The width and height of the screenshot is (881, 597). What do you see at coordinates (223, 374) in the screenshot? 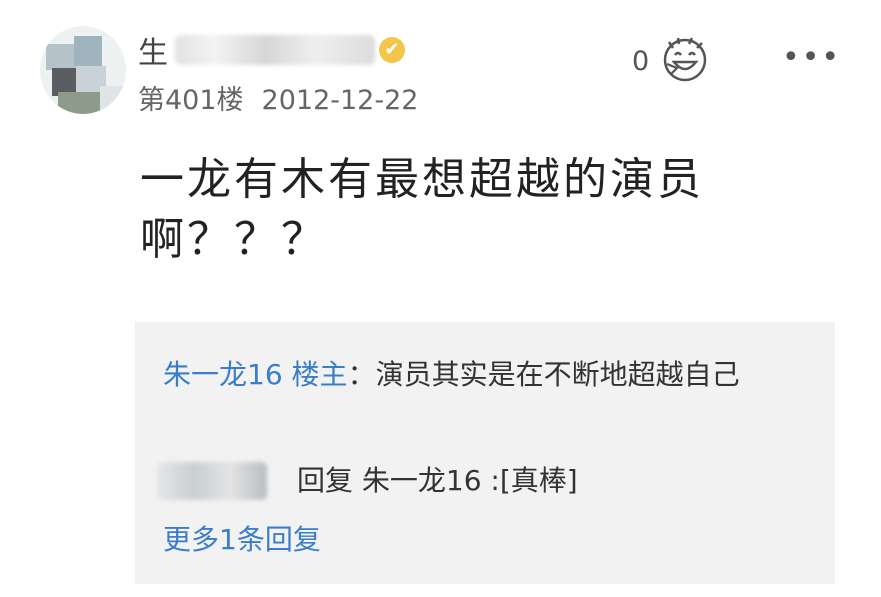
I see `reply-author: 朱一龙16` at bounding box center [223, 374].